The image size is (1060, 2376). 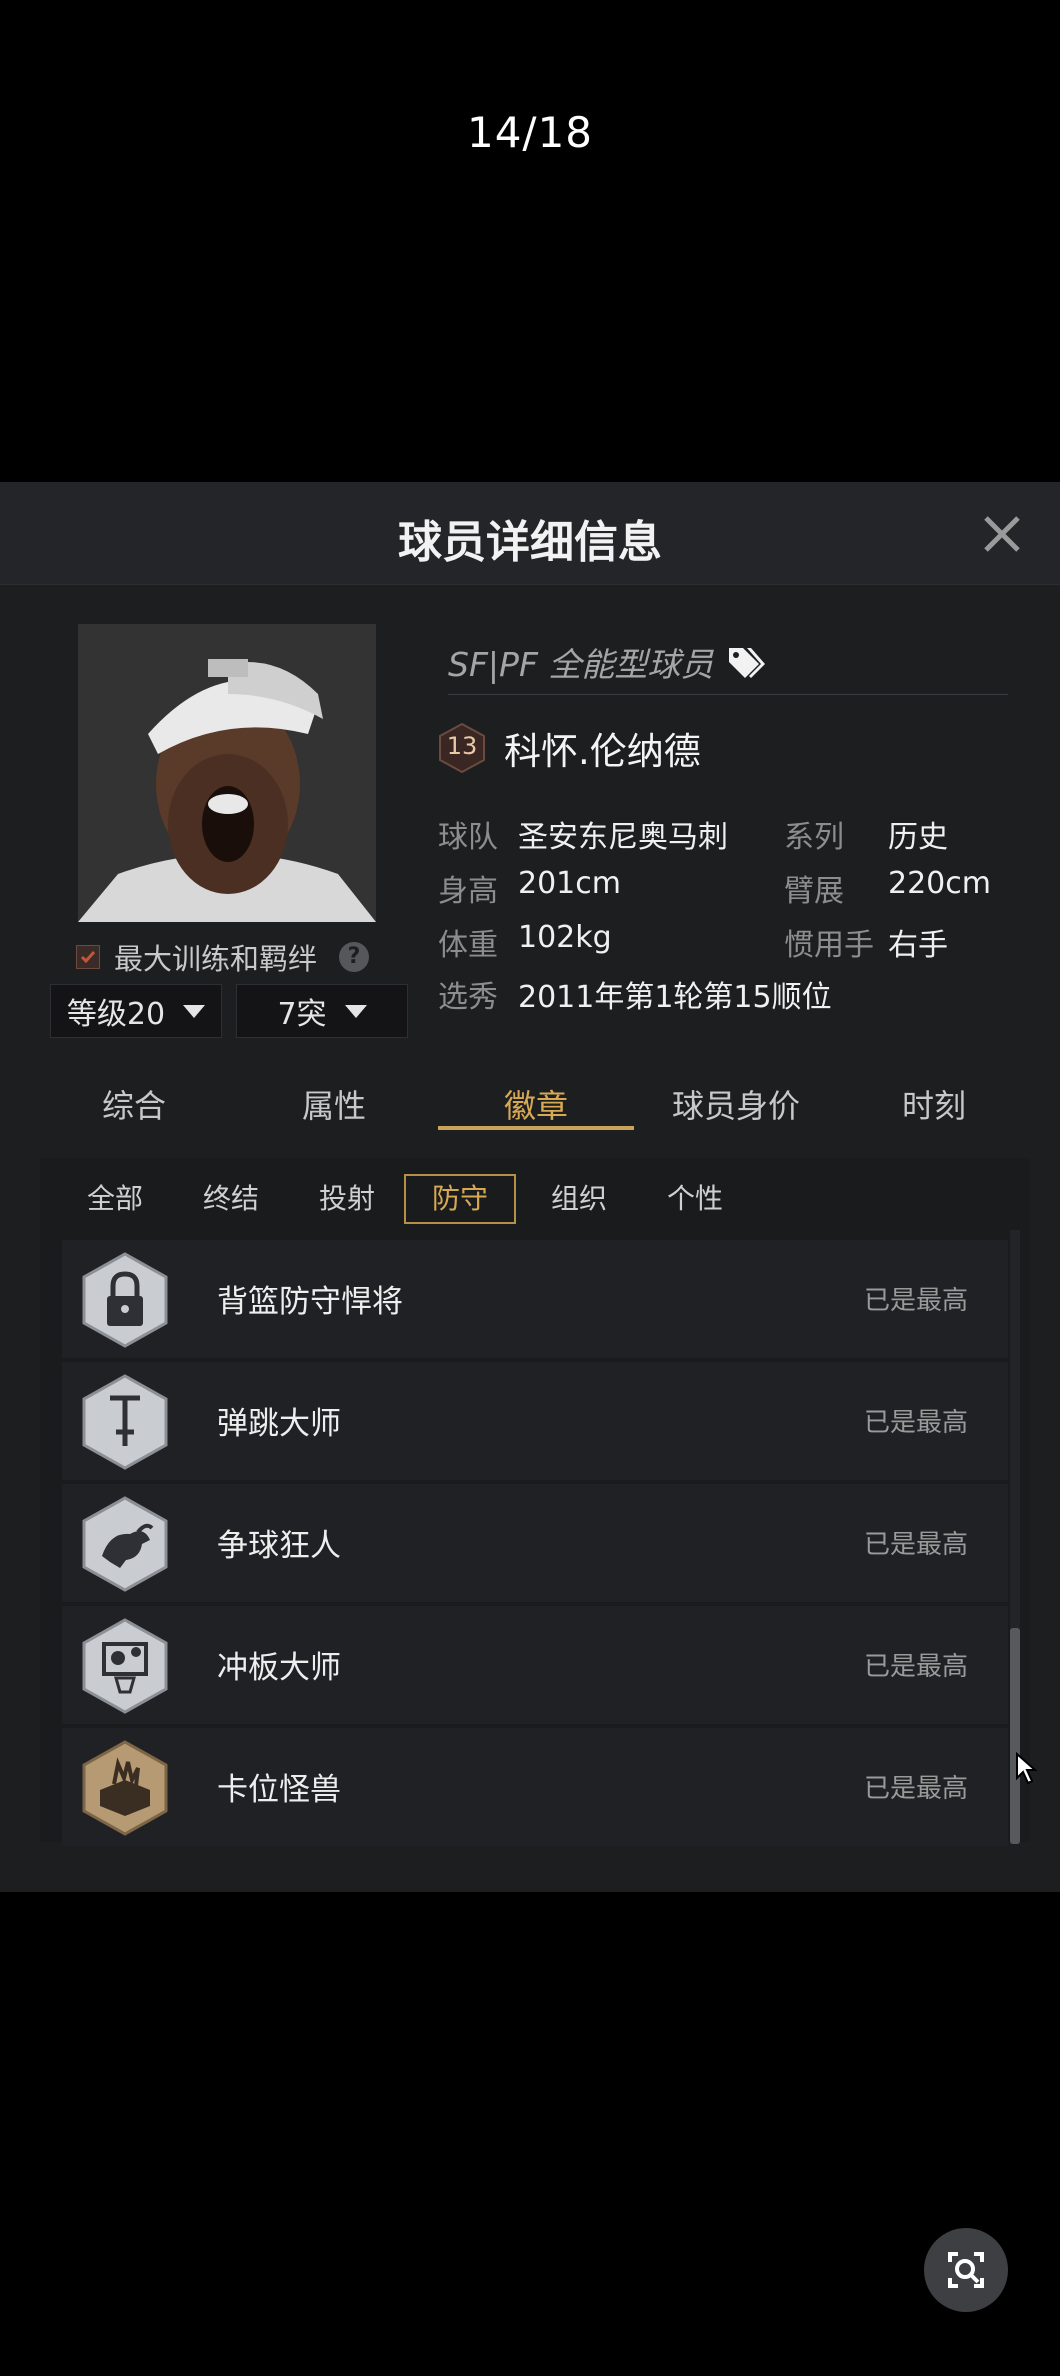 What do you see at coordinates (939, 883) in the screenshot?
I see `info-value-wingspan: 220cm` at bounding box center [939, 883].